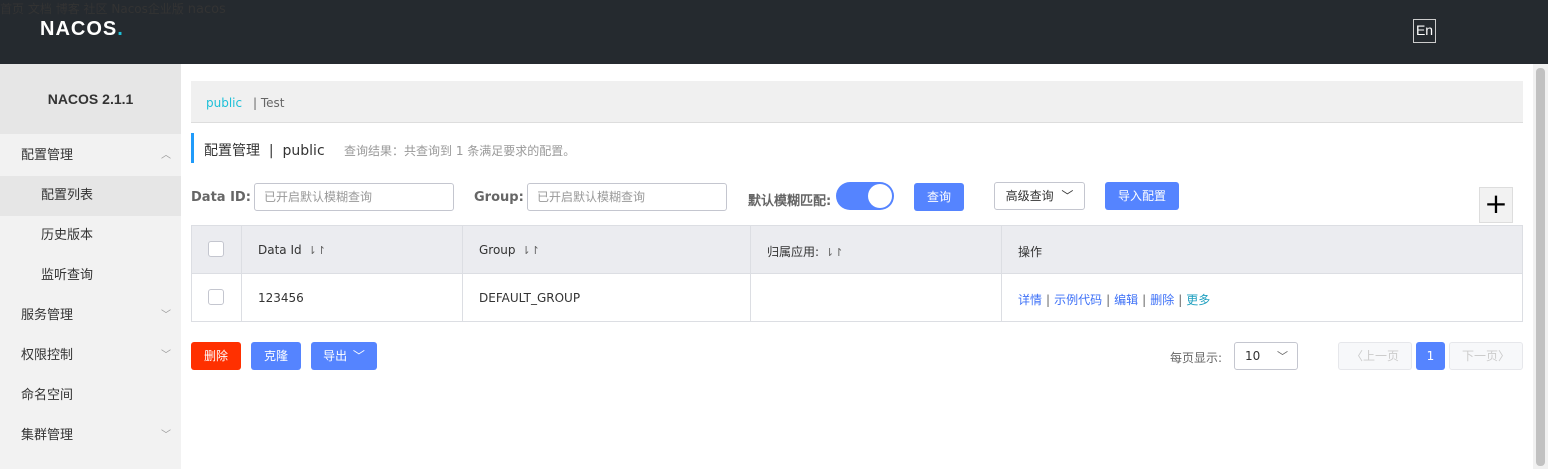  I want to click on sidebar-item-label: 服务管理, so click(47, 315).